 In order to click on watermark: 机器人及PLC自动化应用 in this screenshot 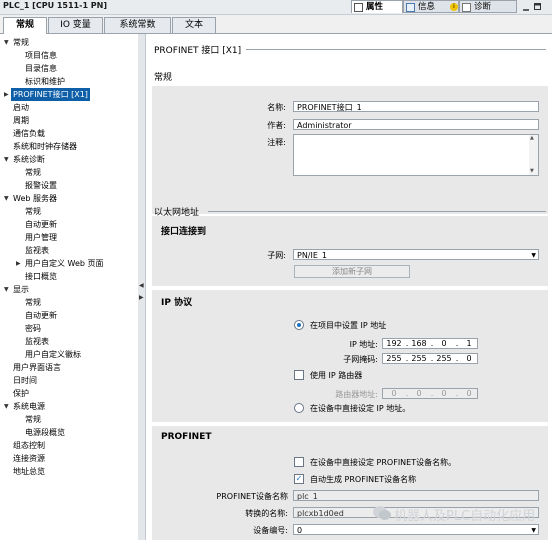, I will do `click(460, 514)`.